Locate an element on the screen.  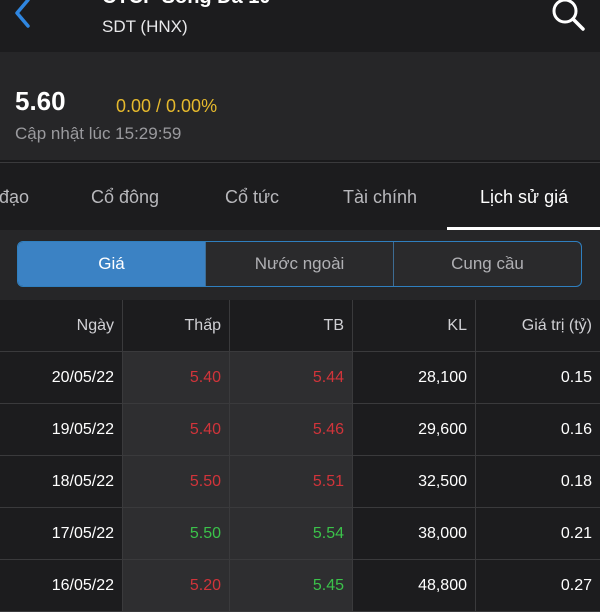
cell-value: 0.16 is located at coordinates (576, 429).